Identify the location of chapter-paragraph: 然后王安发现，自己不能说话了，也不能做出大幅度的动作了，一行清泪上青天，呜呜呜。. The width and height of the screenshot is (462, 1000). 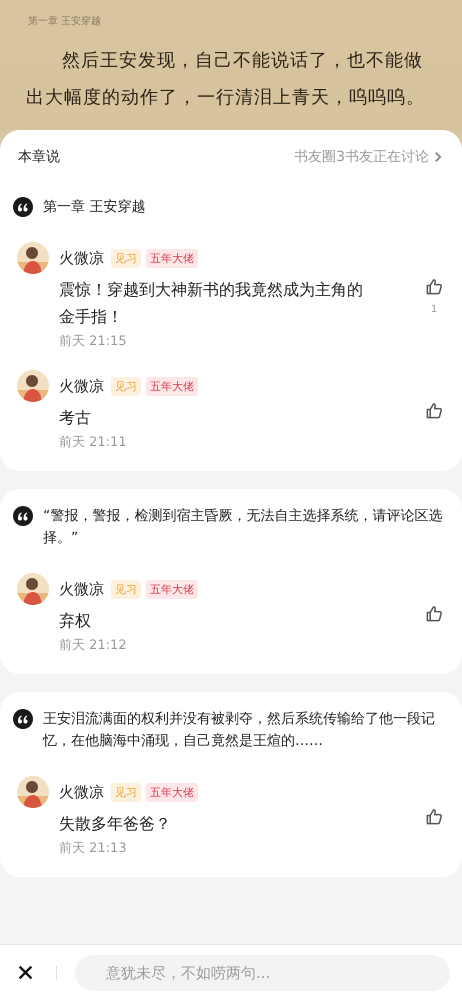
(226, 79).